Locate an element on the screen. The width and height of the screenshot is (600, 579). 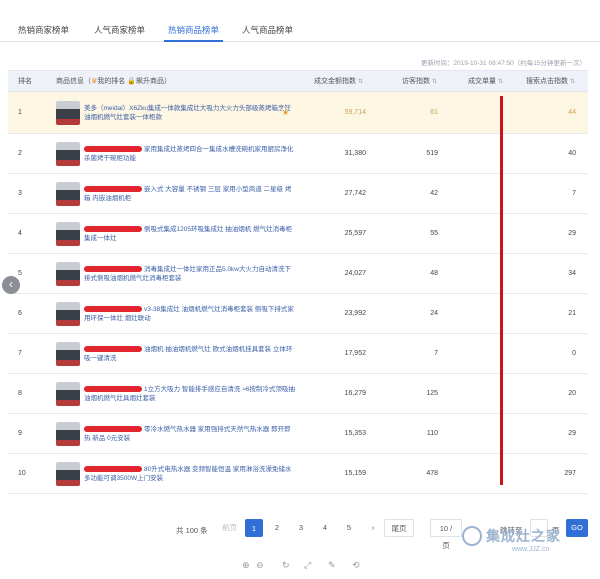
search-clicks-cell: 34 is located at coordinates (572, 273).